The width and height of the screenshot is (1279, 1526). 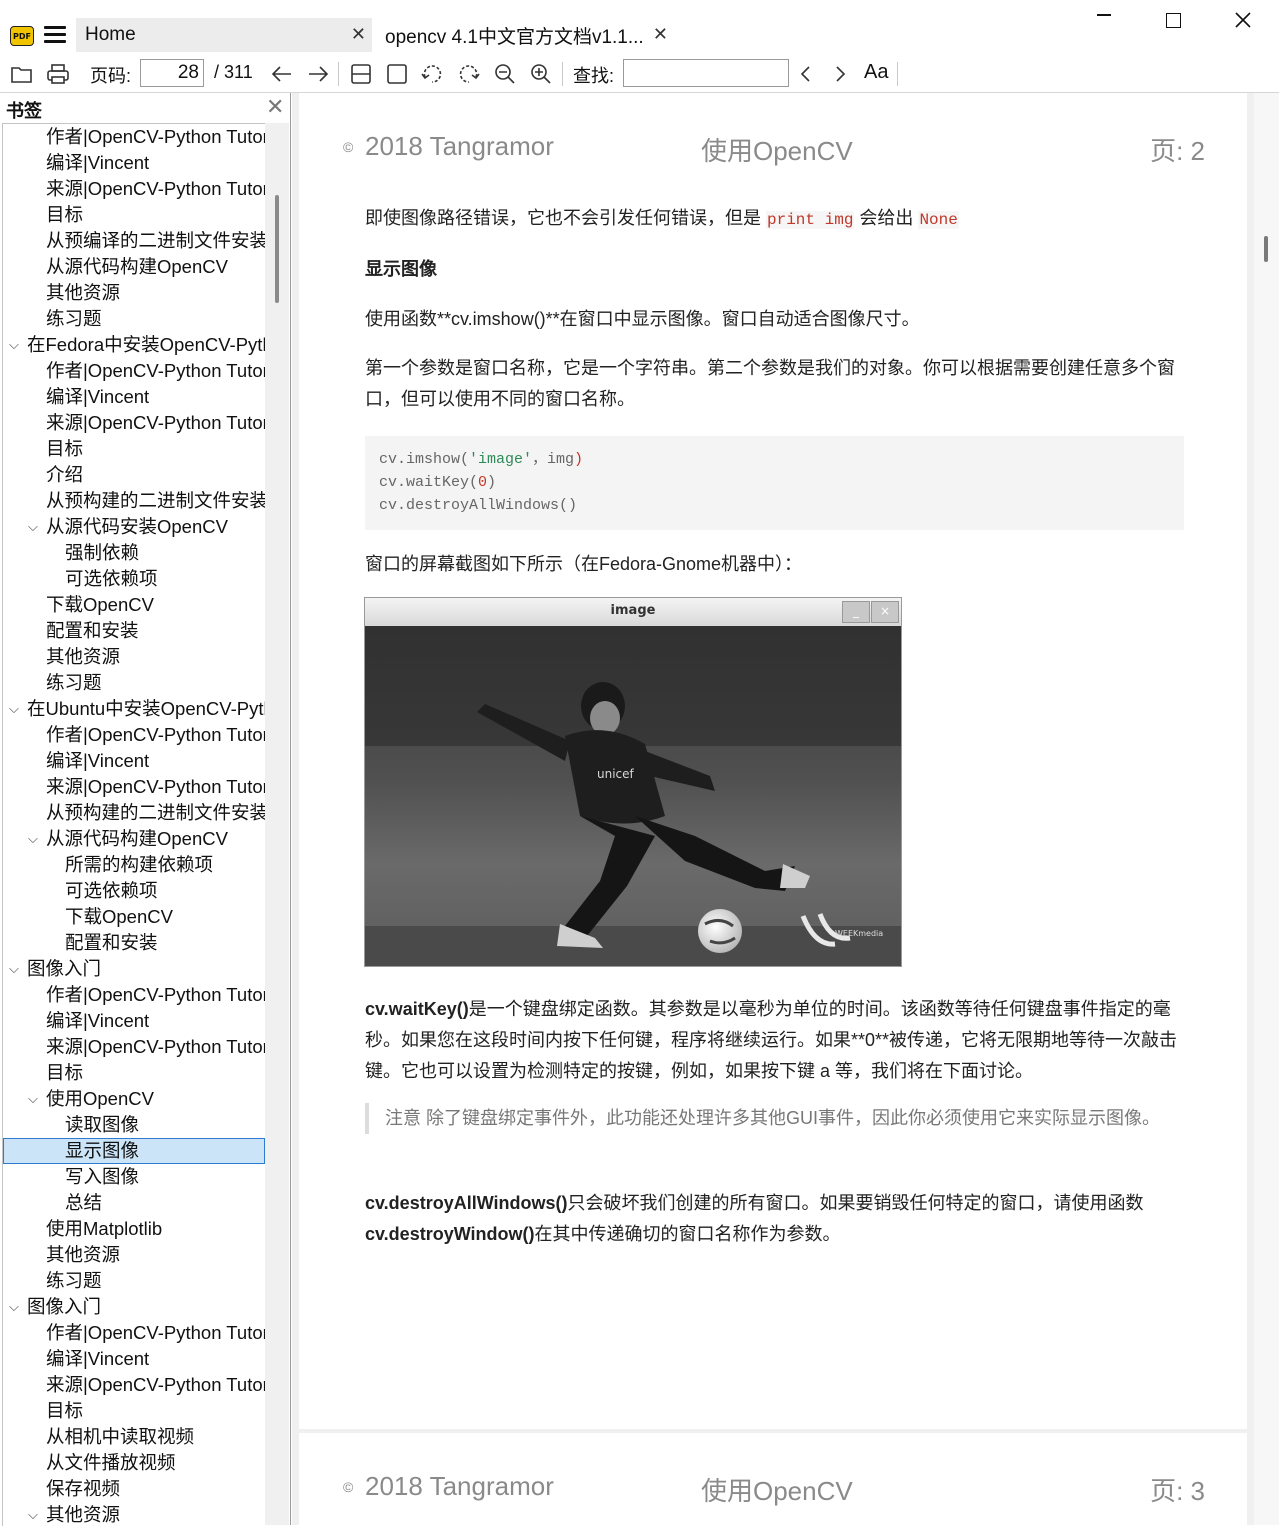 I want to click on header-author: 2018 Tangramor, so click(x=459, y=146).